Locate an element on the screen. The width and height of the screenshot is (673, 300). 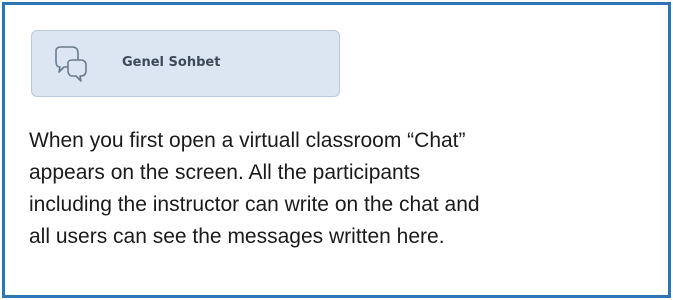
chat-tab-button: Genel Sohbet is located at coordinates (185, 63).